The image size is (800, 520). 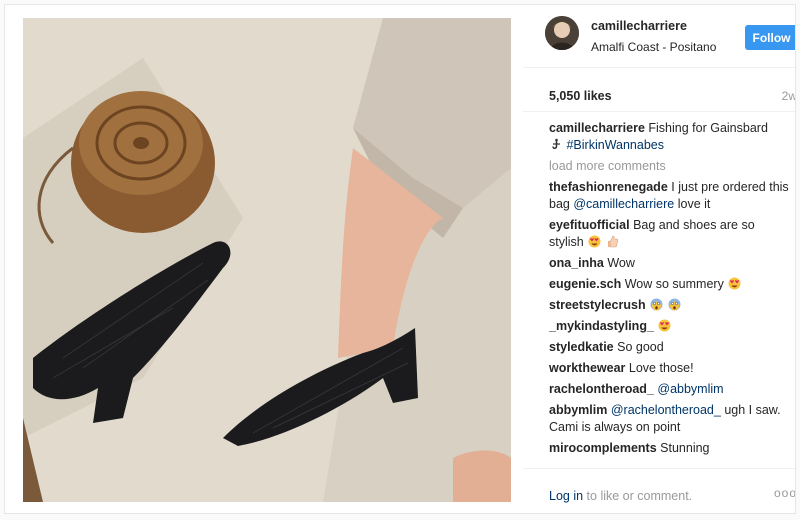 What do you see at coordinates (566, 496) in the screenshot?
I see `login-link: Log in` at bounding box center [566, 496].